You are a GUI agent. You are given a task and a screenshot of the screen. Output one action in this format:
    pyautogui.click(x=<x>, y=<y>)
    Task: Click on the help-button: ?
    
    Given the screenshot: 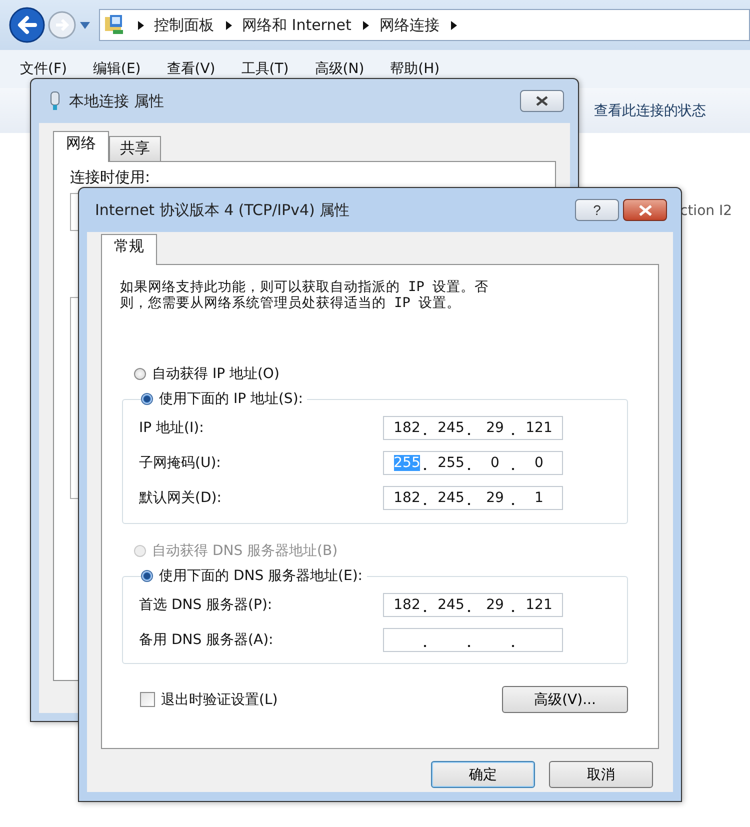 What is the action you would take?
    pyautogui.click(x=597, y=210)
    